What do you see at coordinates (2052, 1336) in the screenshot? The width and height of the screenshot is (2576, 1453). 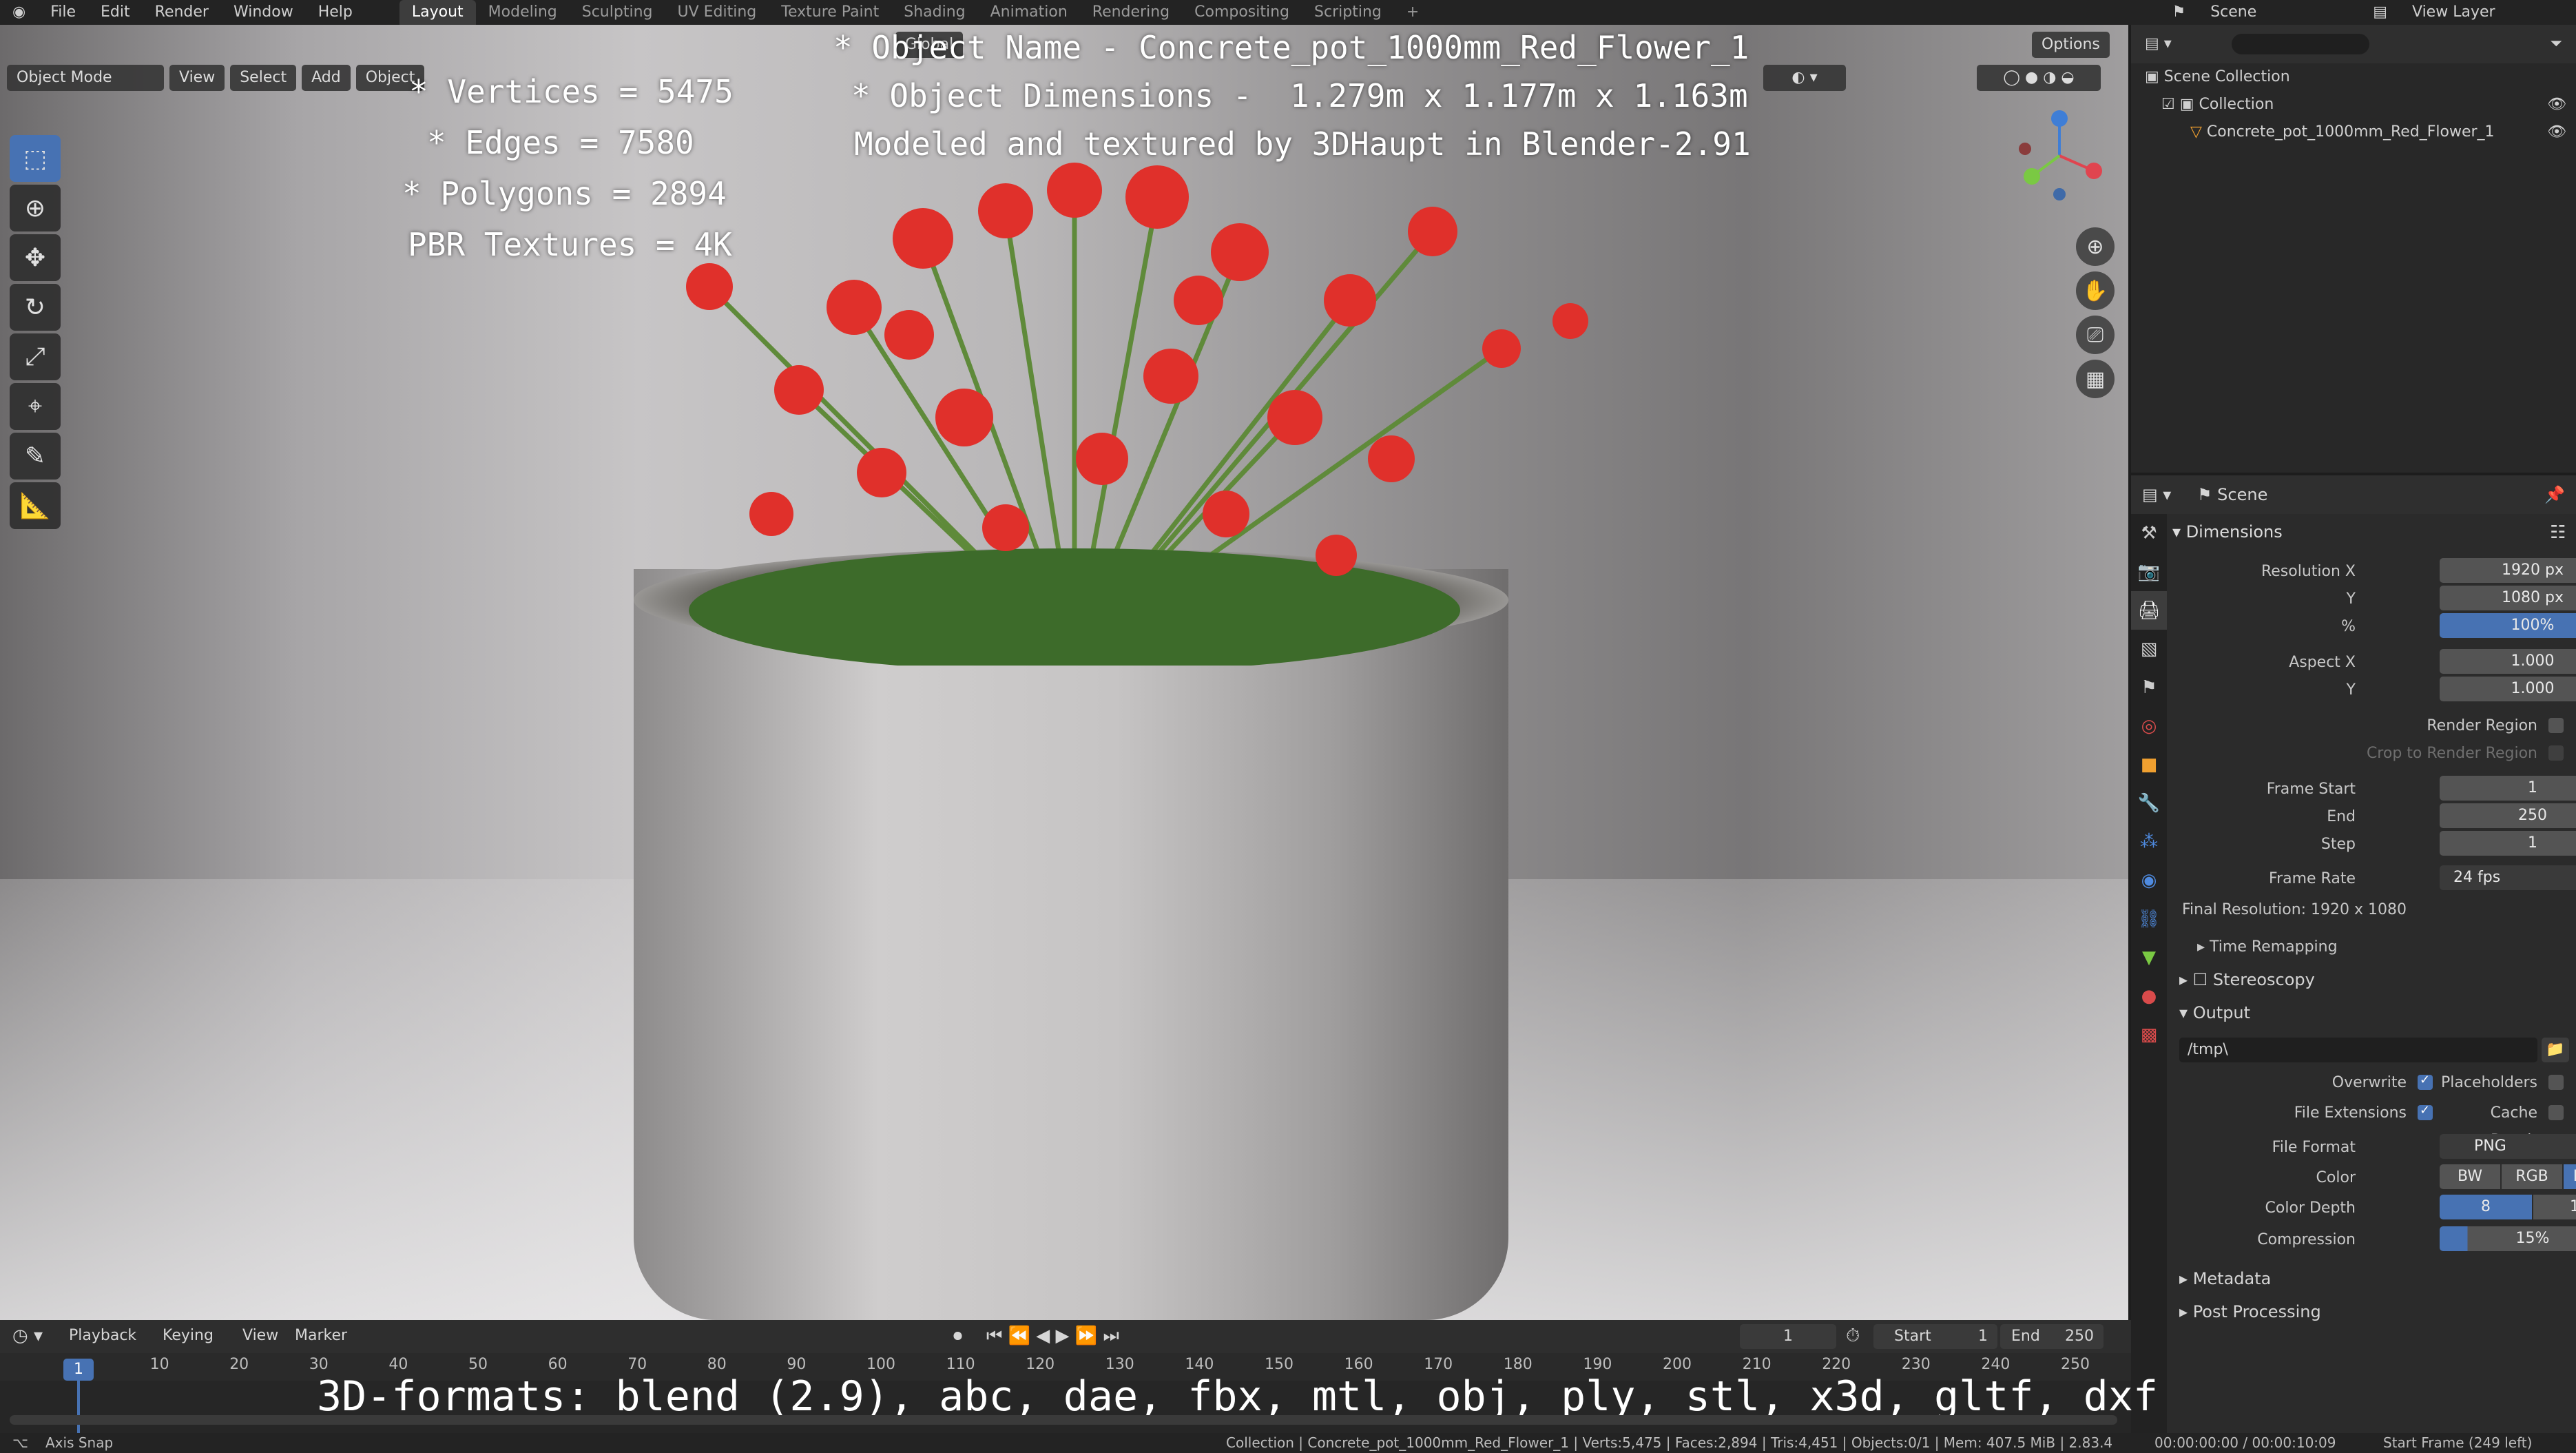 I see `end-frame-field: End 250` at bounding box center [2052, 1336].